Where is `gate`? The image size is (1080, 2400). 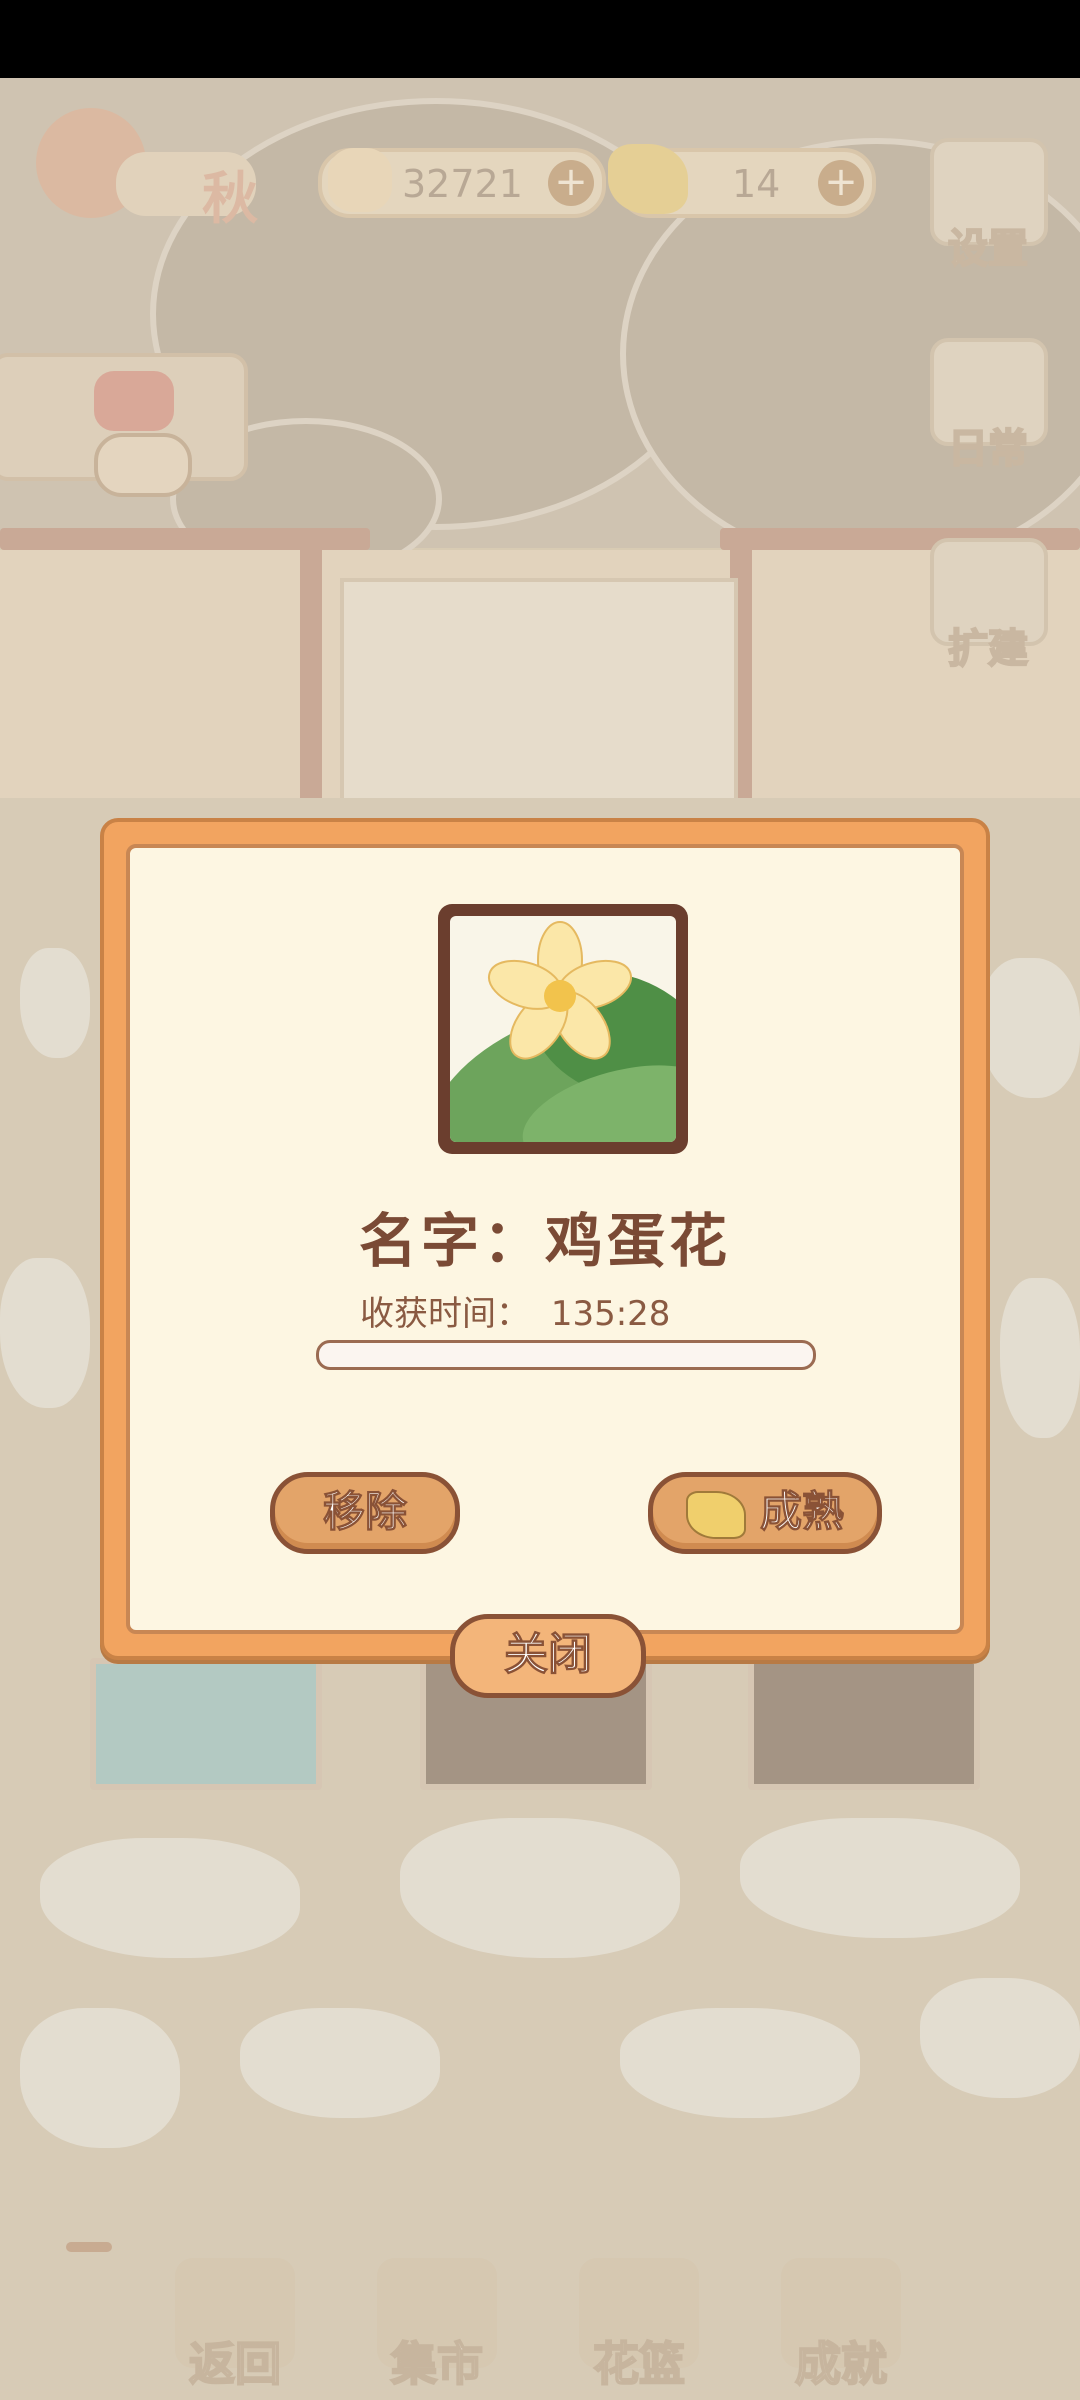
gate is located at coordinates (539, 692).